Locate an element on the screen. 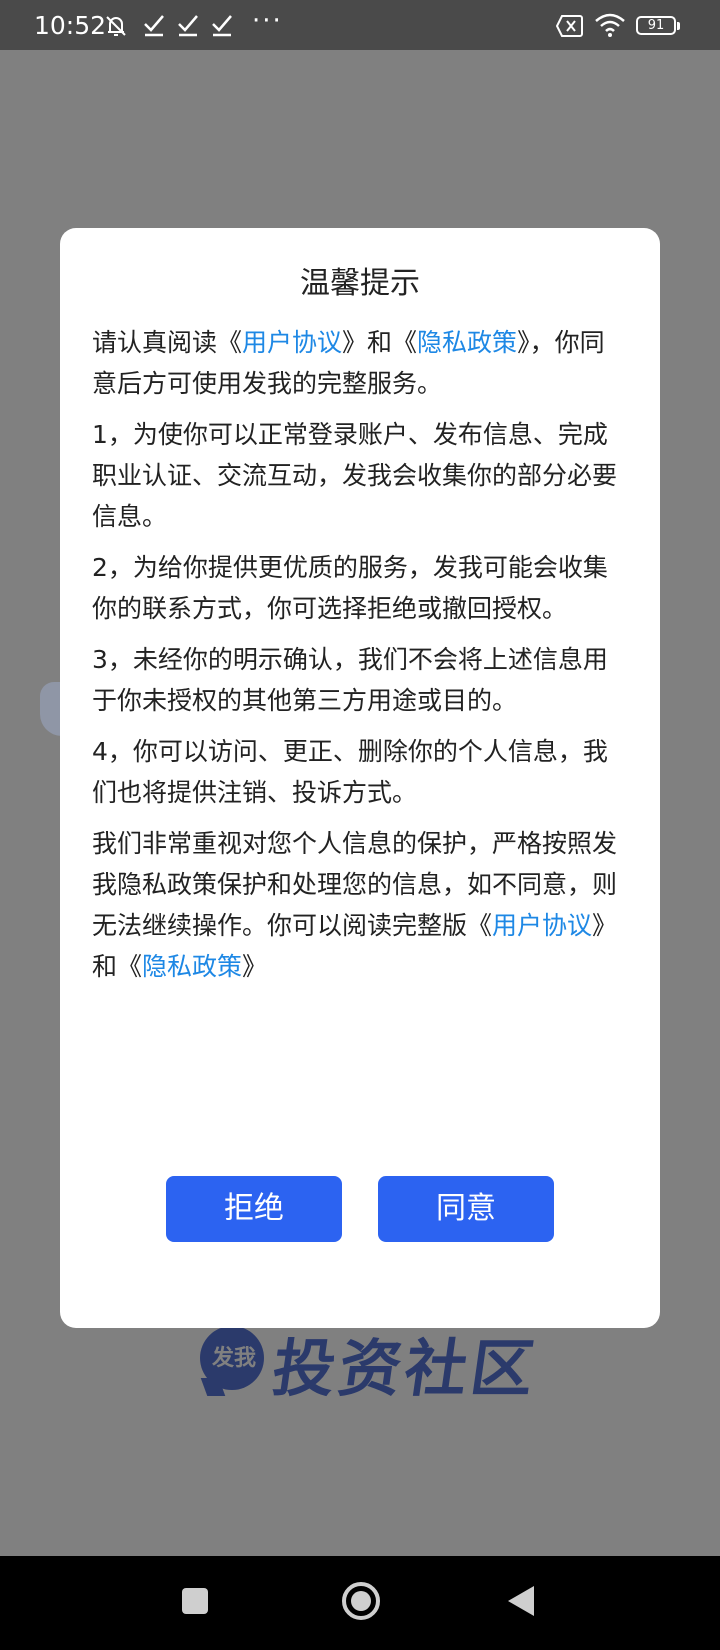 The width and height of the screenshot is (720, 1650). status-bar: 10:52 ··· 91 is located at coordinates (360, 25).